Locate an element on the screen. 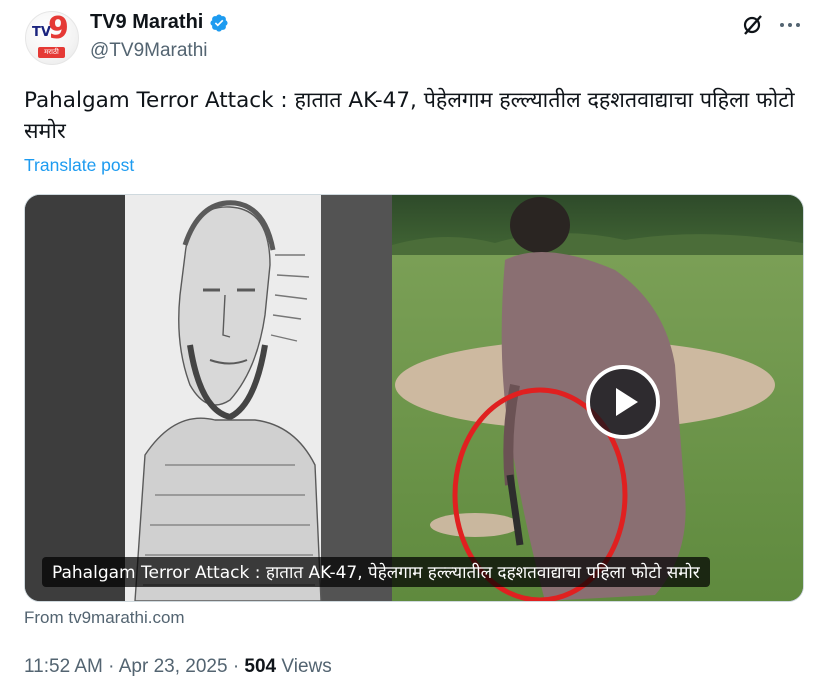 Image resolution: width=817 pixels, height=692 pixels. more-icon is located at coordinates (790, 25).